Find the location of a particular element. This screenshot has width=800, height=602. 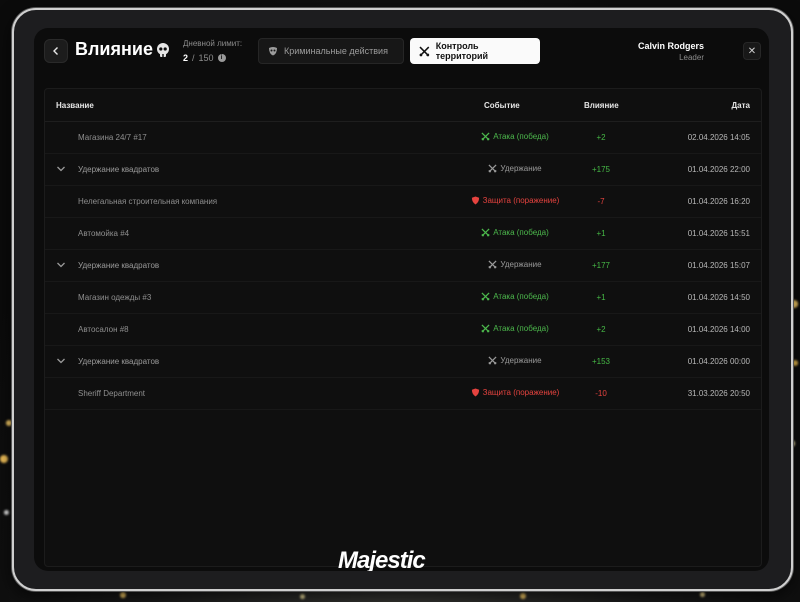

row-name: Нелегальная строительная компания is located at coordinates (148, 201).